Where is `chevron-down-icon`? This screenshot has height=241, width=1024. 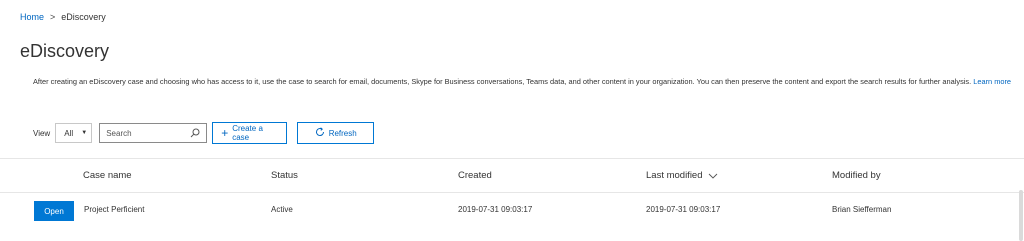
chevron-down-icon is located at coordinates (713, 176).